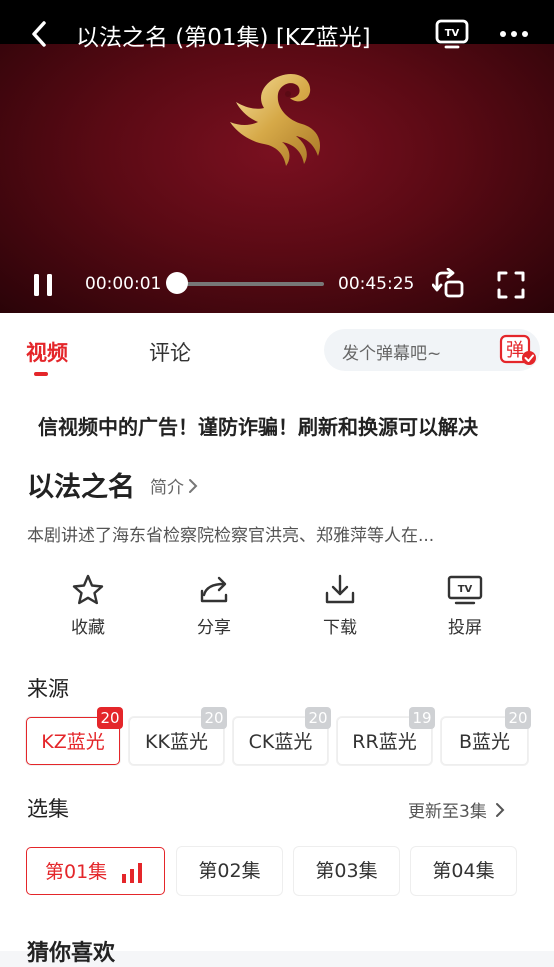 The height and width of the screenshot is (967, 554). Describe the element at coordinates (214, 590) in the screenshot. I see `share-icon` at that location.